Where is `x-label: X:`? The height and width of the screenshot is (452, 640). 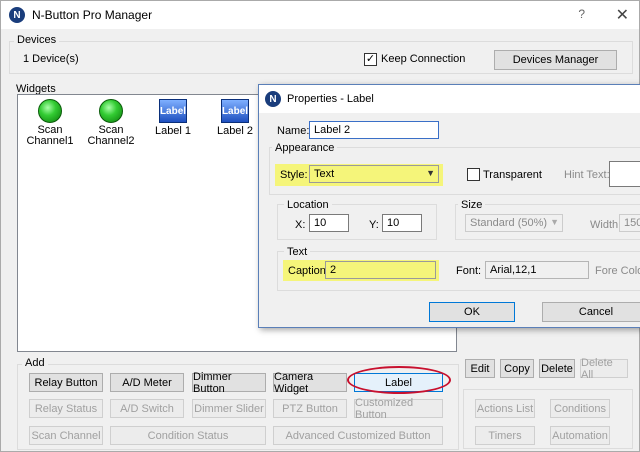
x-label: X: is located at coordinates (300, 225).